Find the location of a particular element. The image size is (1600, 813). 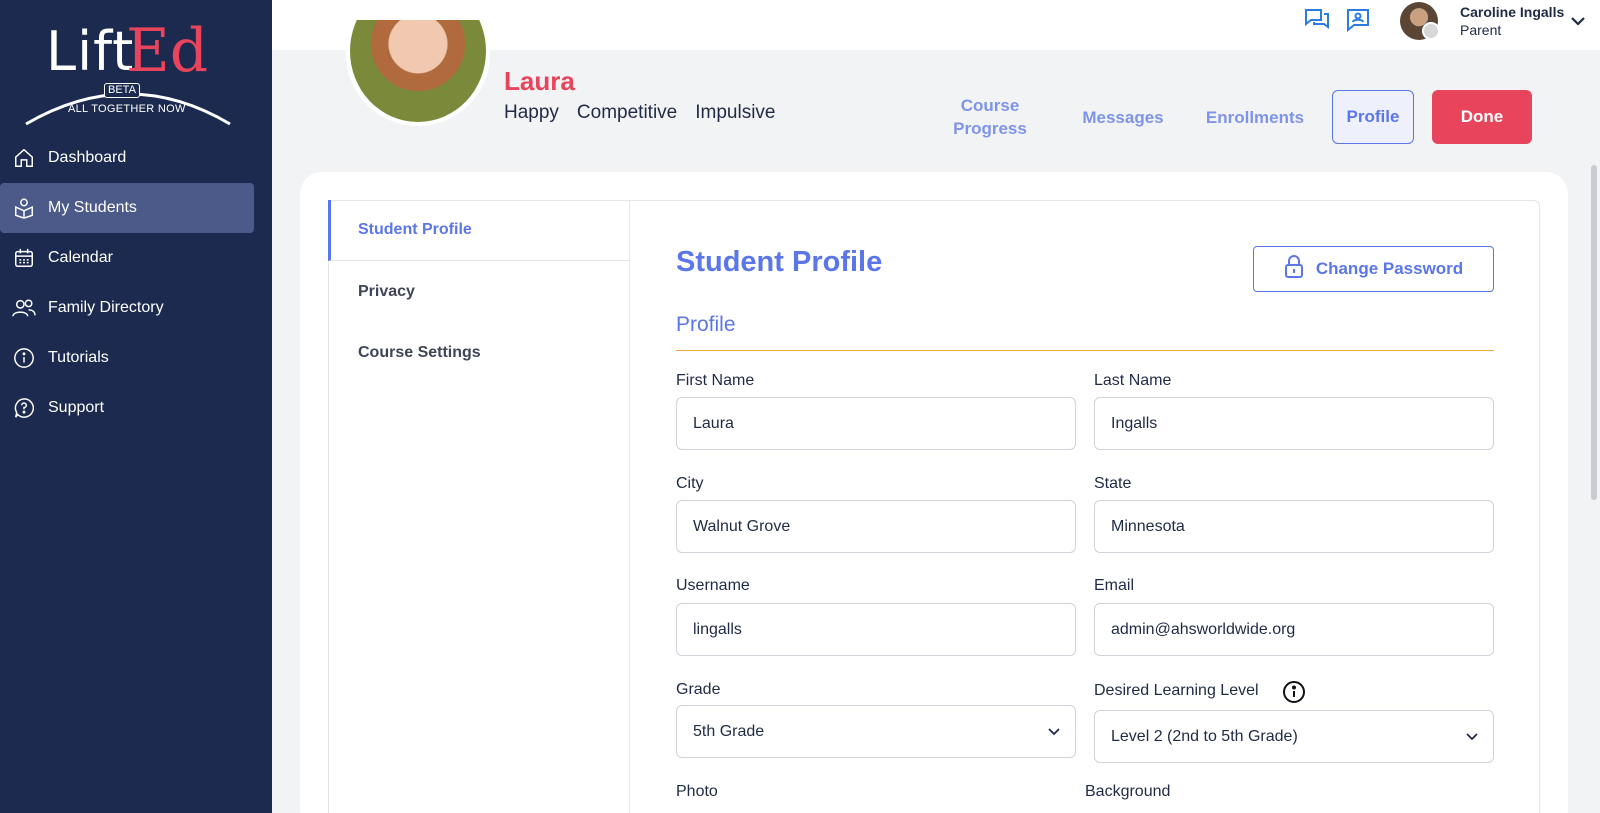

page-scrollbar is located at coordinates (1594, 332).